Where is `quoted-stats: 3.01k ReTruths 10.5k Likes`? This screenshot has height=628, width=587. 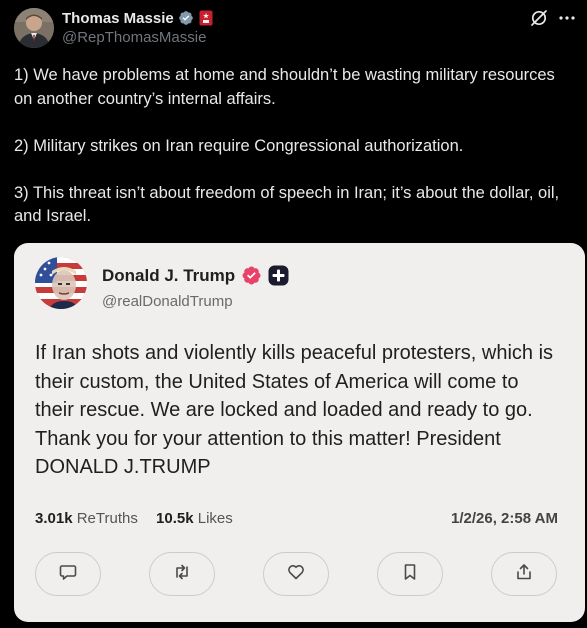
quoted-stats: 3.01k ReTruths 10.5k Likes is located at coordinates (141, 518).